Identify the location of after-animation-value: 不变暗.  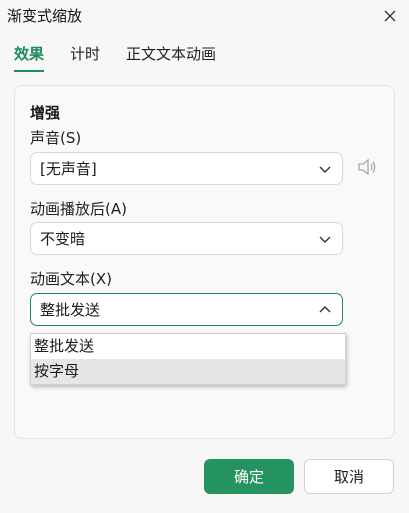
(63, 239).